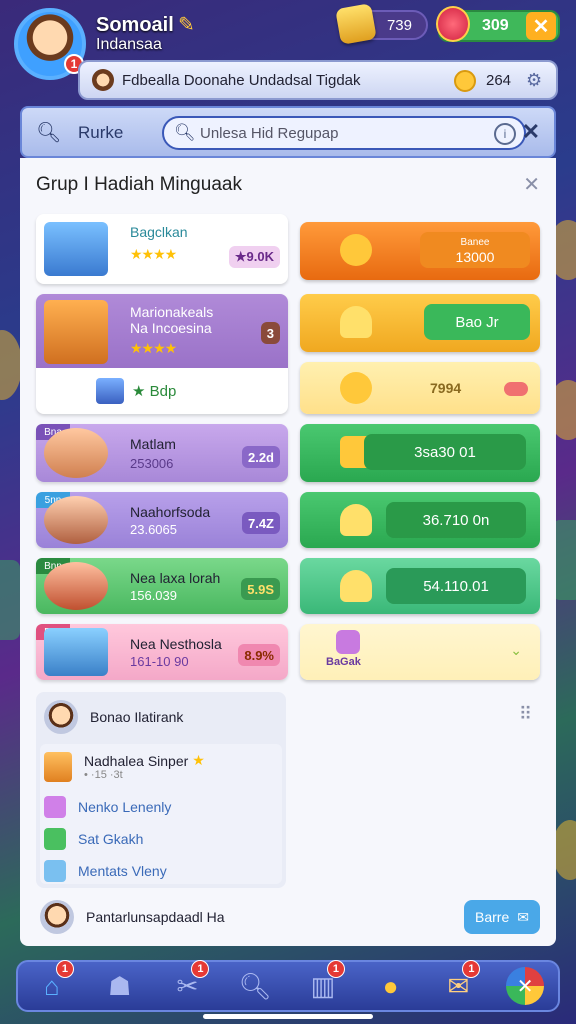 The height and width of the screenshot is (1024, 576). Describe the element at coordinates (459, 983) in the screenshot. I see `nav-mail-icon: ✉ 1` at that location.